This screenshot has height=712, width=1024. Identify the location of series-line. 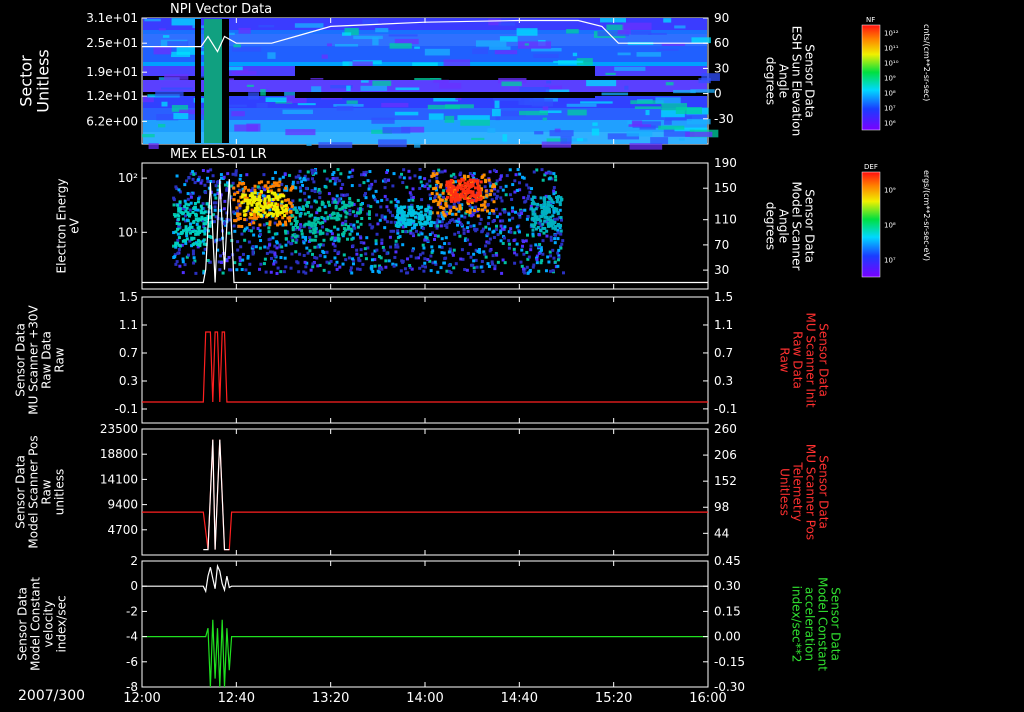
(425, 495).